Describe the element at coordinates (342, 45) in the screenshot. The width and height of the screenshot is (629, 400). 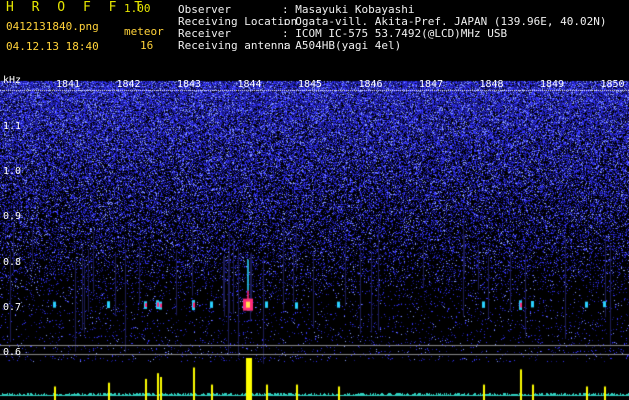
I see `antenna-value: : A504HB(yagi 4el)` at that location.